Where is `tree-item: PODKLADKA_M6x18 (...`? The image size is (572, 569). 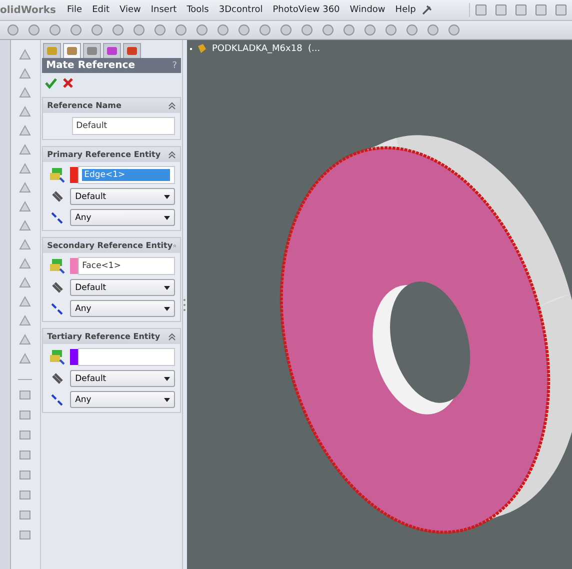 tree-item: PODKLADKA_M6x18 (... is located at coordinates (266, 49).